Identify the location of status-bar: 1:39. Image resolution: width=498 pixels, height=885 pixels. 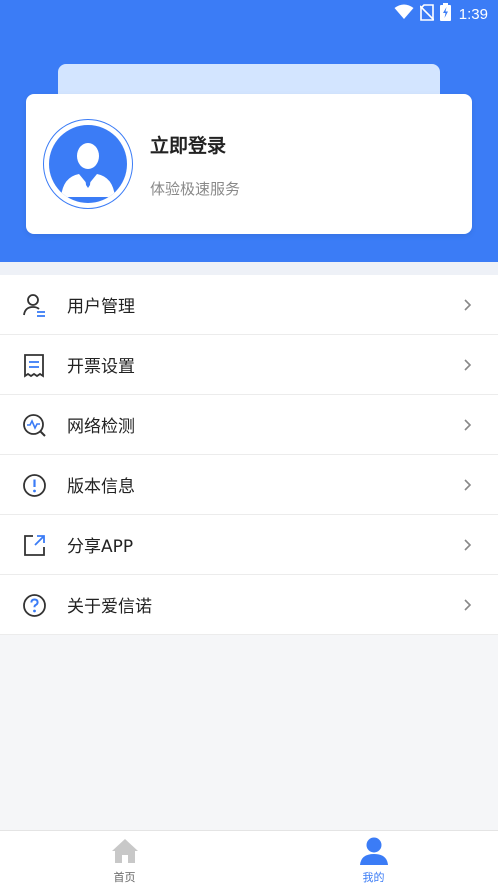
(249, 14).